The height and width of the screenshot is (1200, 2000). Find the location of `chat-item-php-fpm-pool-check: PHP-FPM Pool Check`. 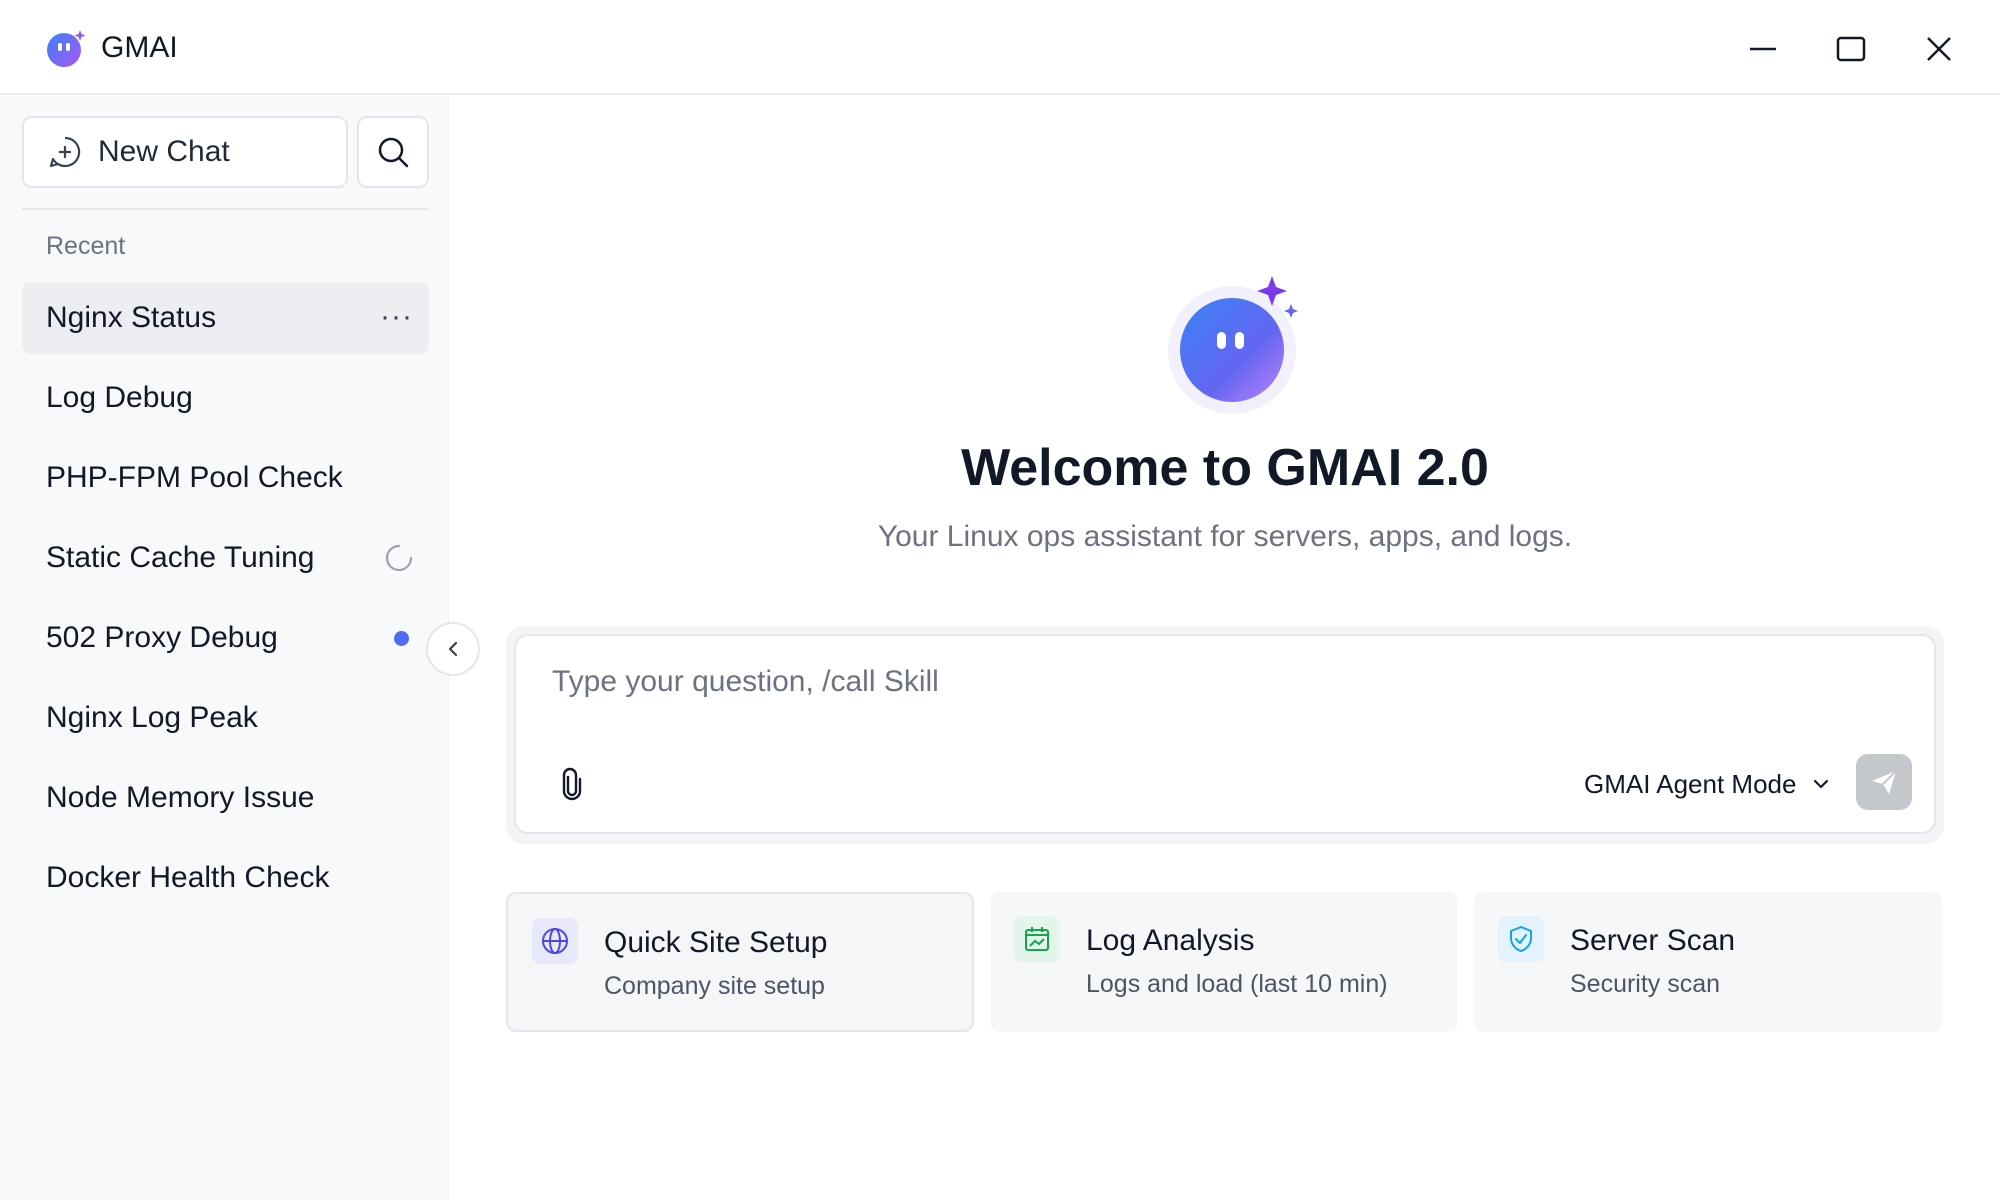

chat-item-php-fpm-pool-check: PHP-FPM Pool Check is located at coordinates (225, 478).